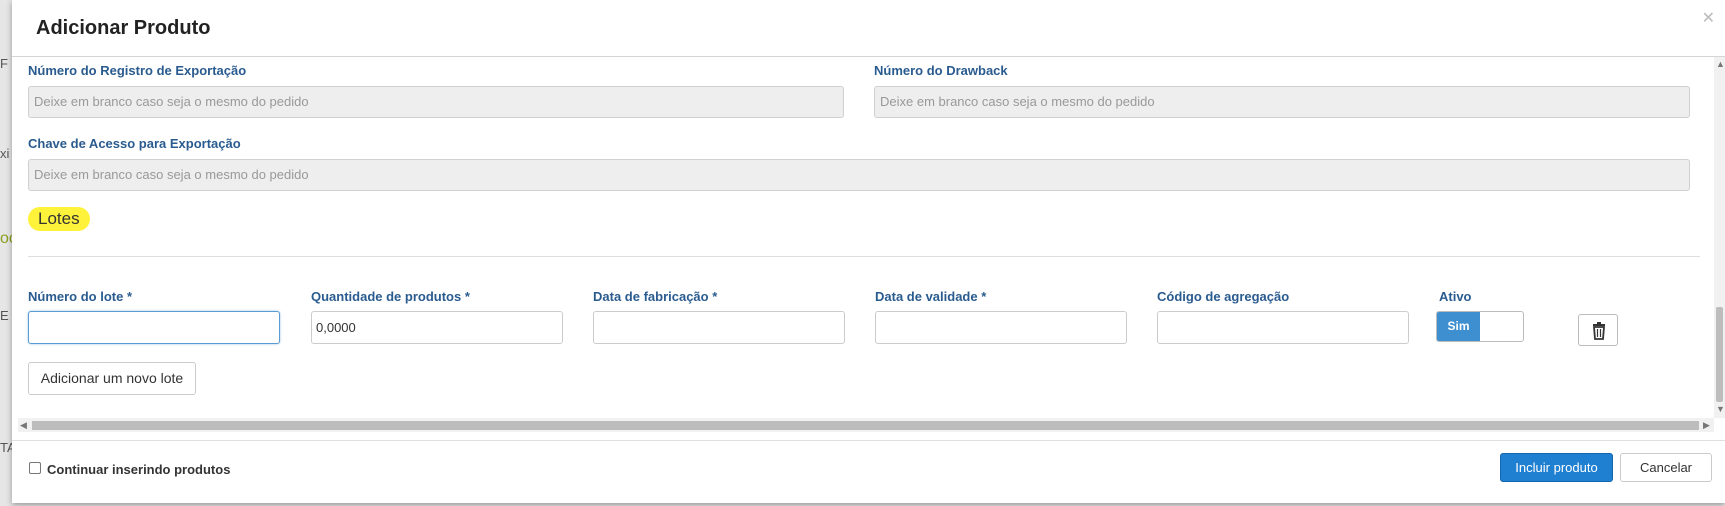 The height and width of the screenshot is (506, 1725). Describe the element at coordinates (719, 327) in the screenshot. I see `data-fabricacao-input` at that location.